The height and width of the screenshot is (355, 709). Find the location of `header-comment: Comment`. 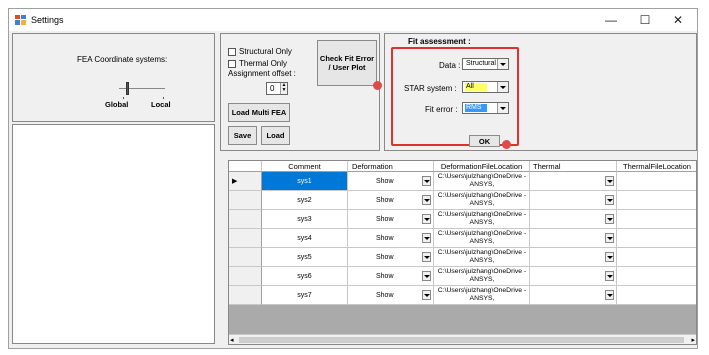

header-comment: Comment is located at coordinates (305, 166).